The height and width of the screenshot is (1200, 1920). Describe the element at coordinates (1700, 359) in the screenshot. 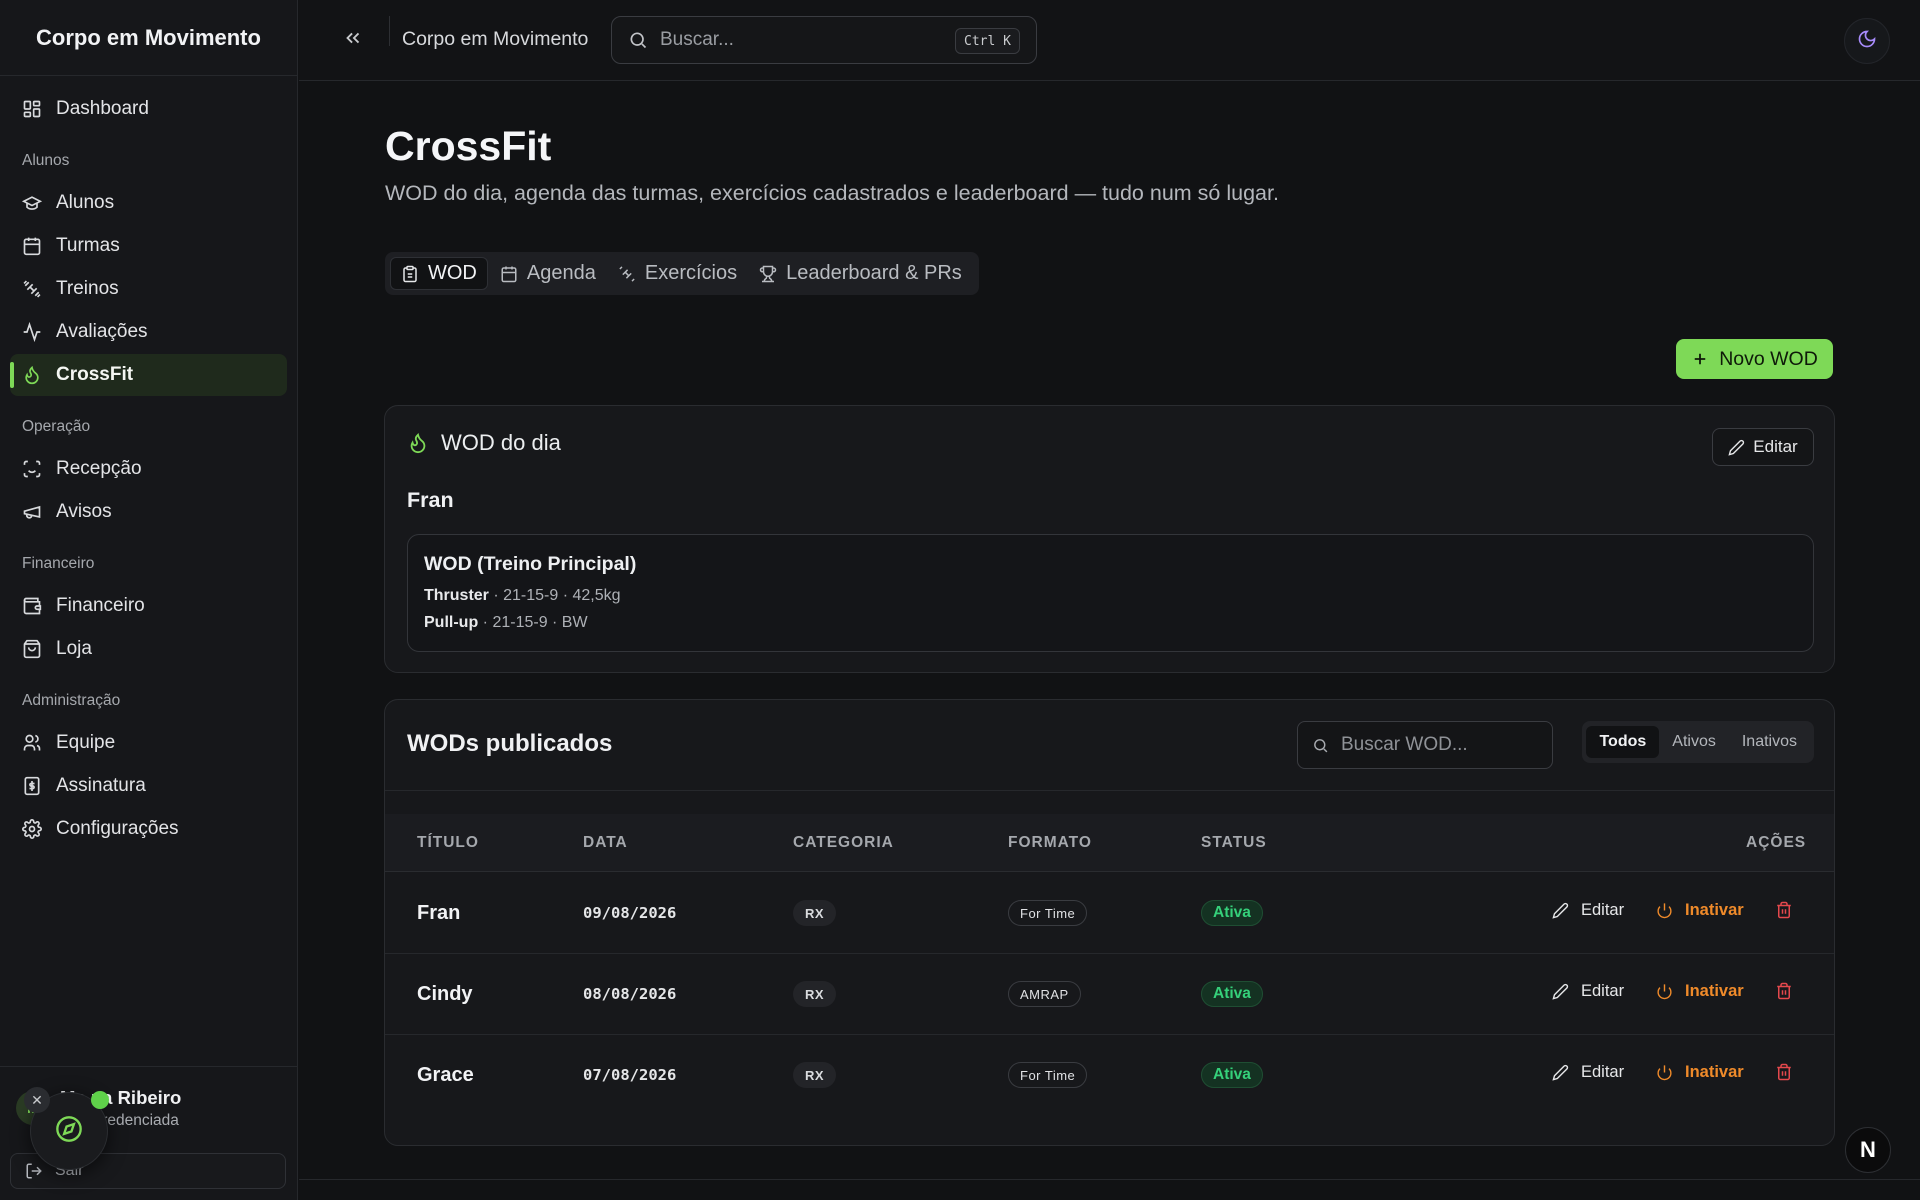

I see `plus-icon` at that location.